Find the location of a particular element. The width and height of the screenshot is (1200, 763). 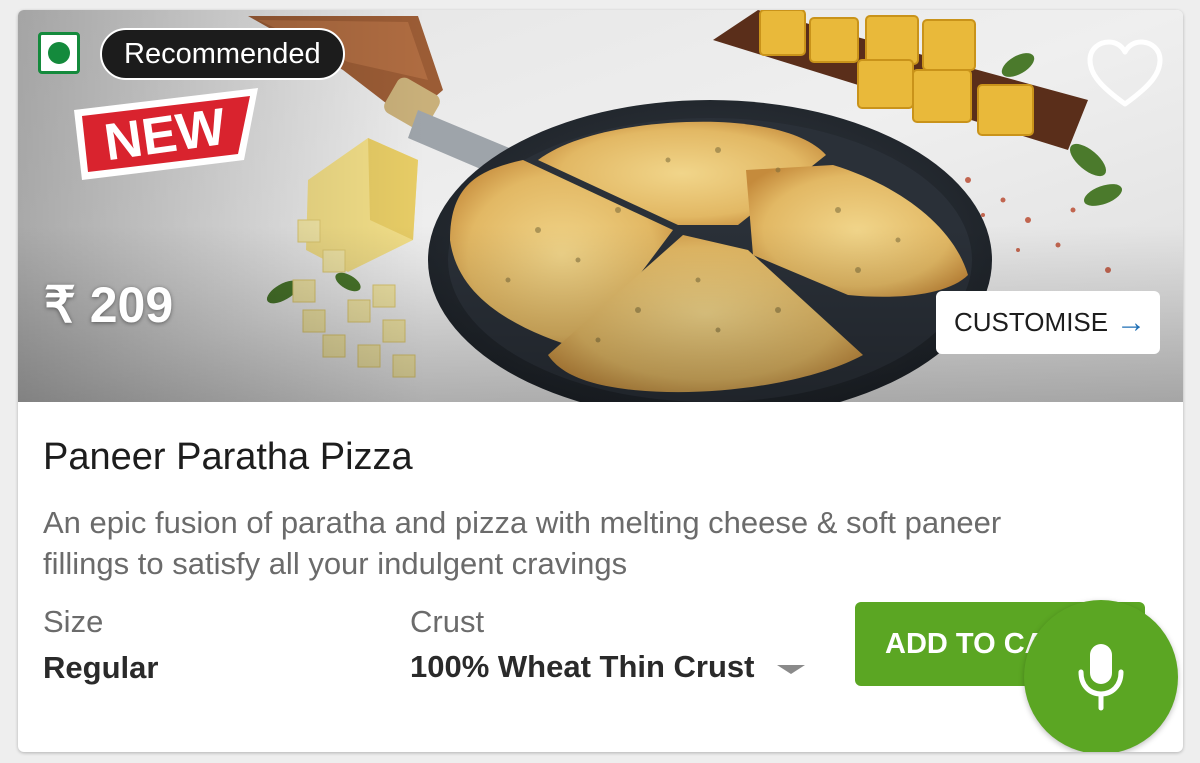

customise-label: CUSTOMISE is located at coordinates (1031, 322).